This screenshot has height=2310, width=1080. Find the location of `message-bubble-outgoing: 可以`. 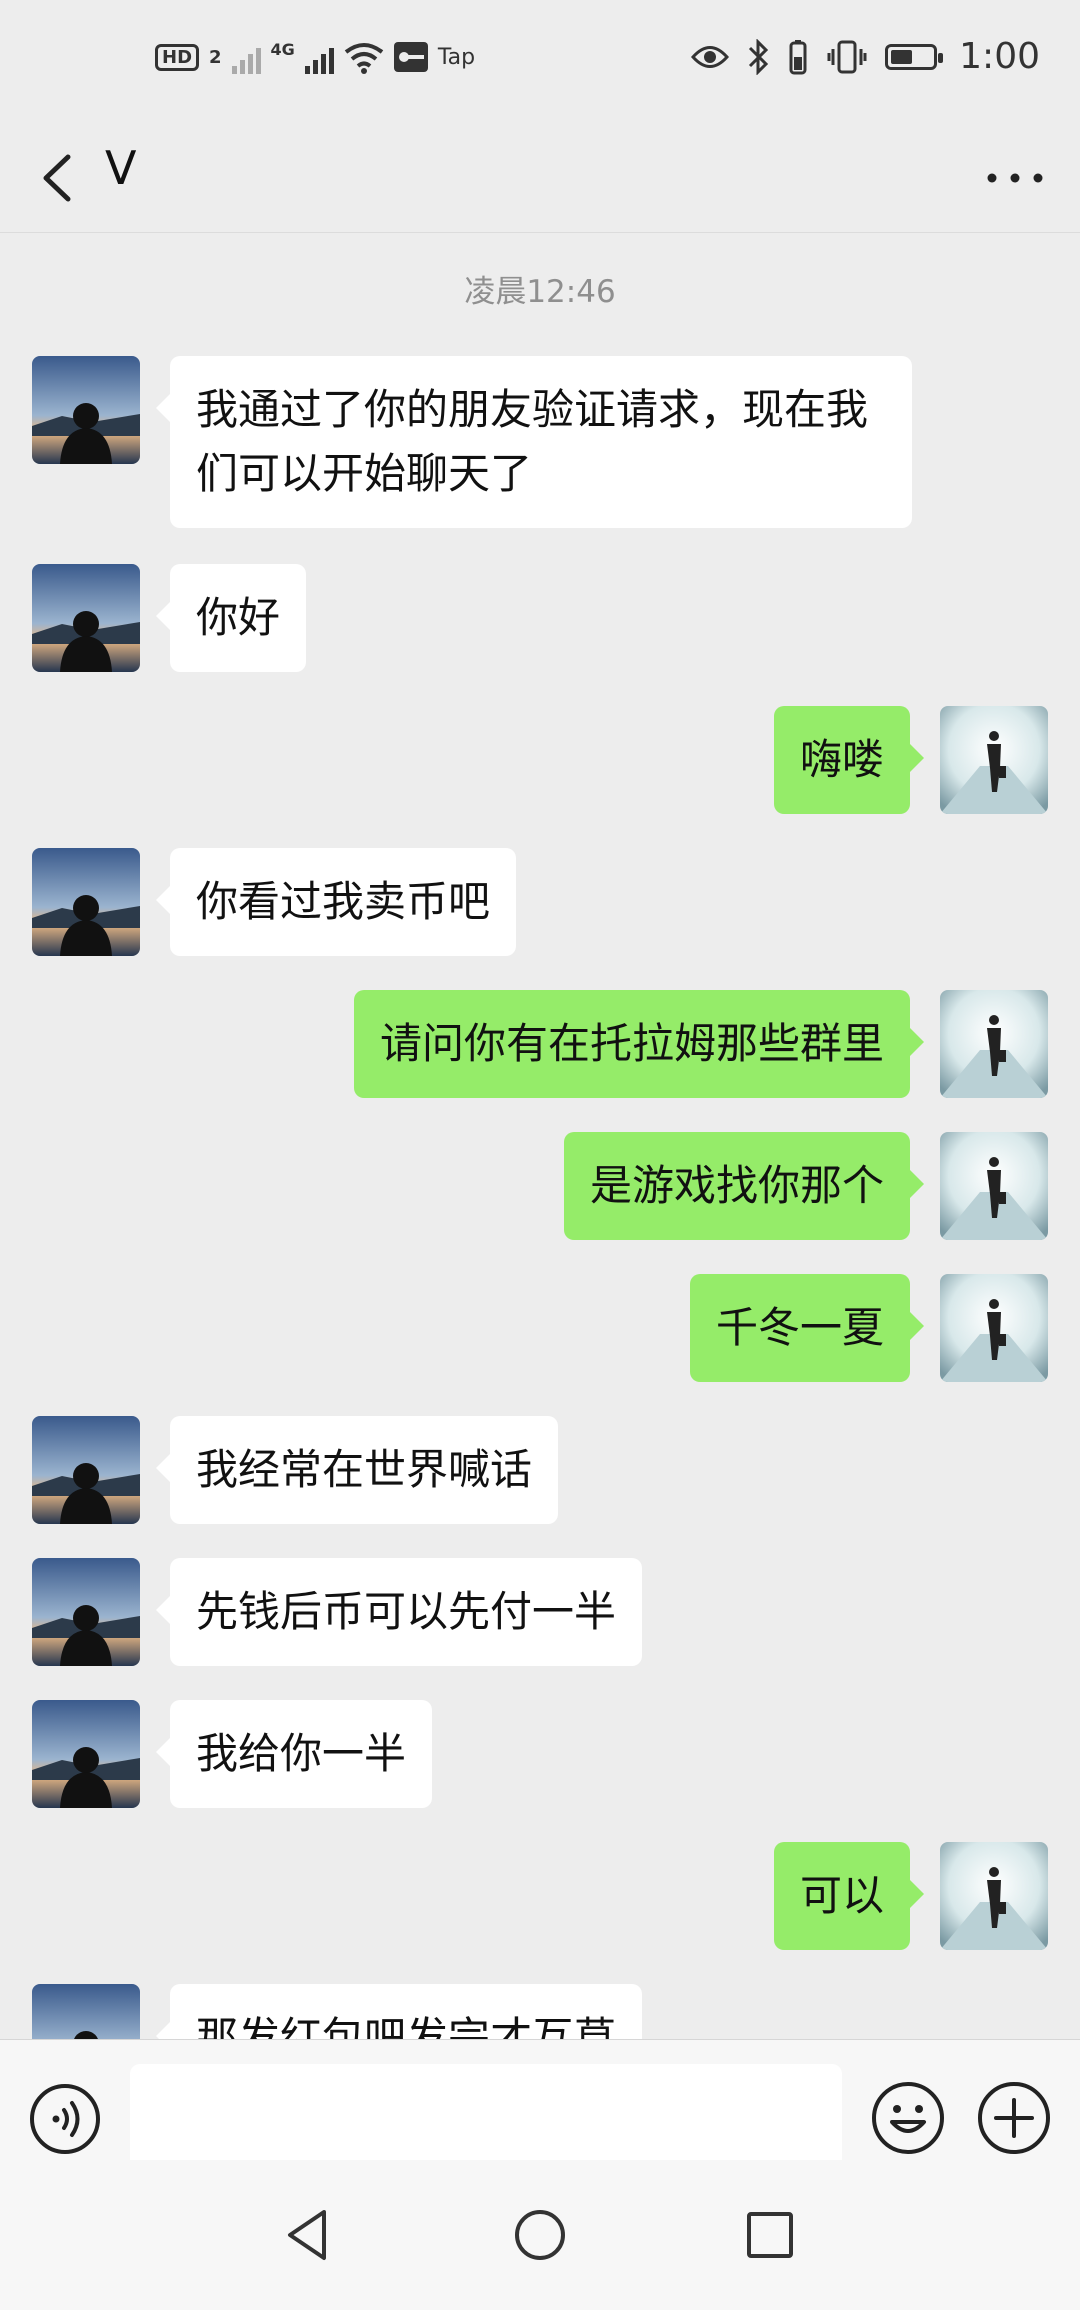

message-bubble-outgoing: 可以 is located at coordinates (849, 1896).